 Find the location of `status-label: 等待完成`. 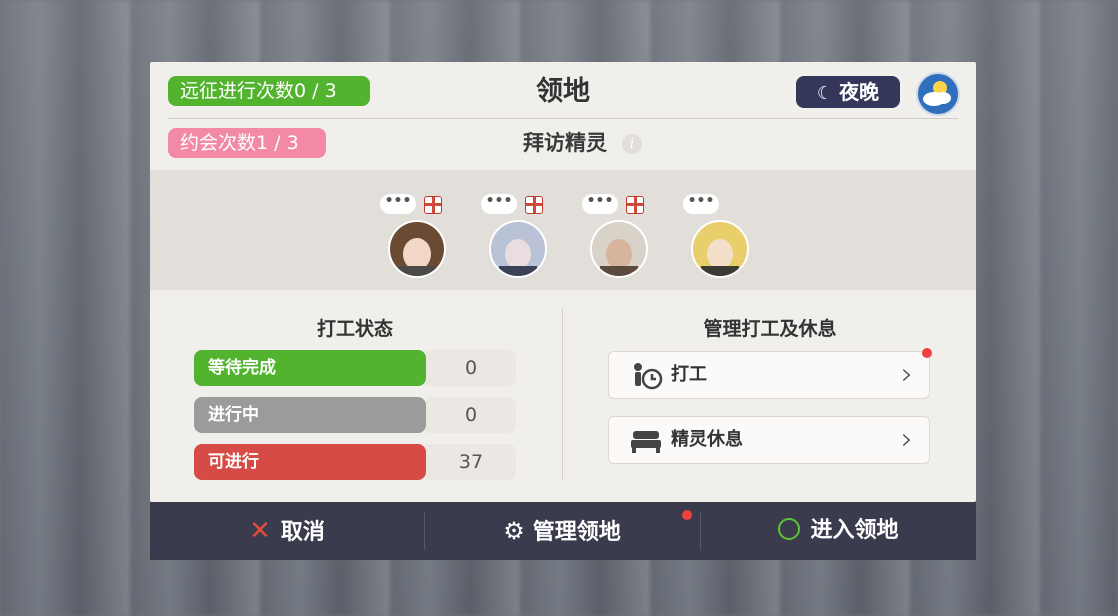

status-label: 等待完成 is located at coordinates (310, 368).